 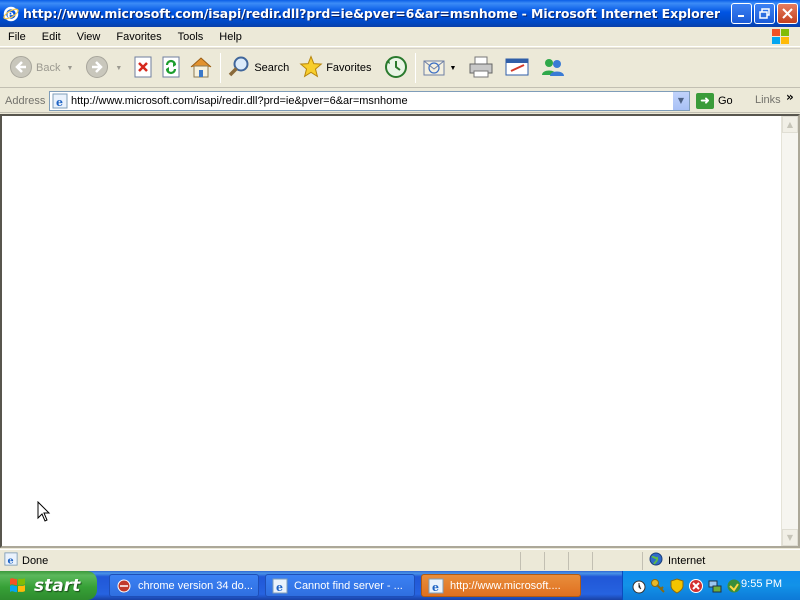 I want to click on status-progress-cell, so click(x=532, y=560).